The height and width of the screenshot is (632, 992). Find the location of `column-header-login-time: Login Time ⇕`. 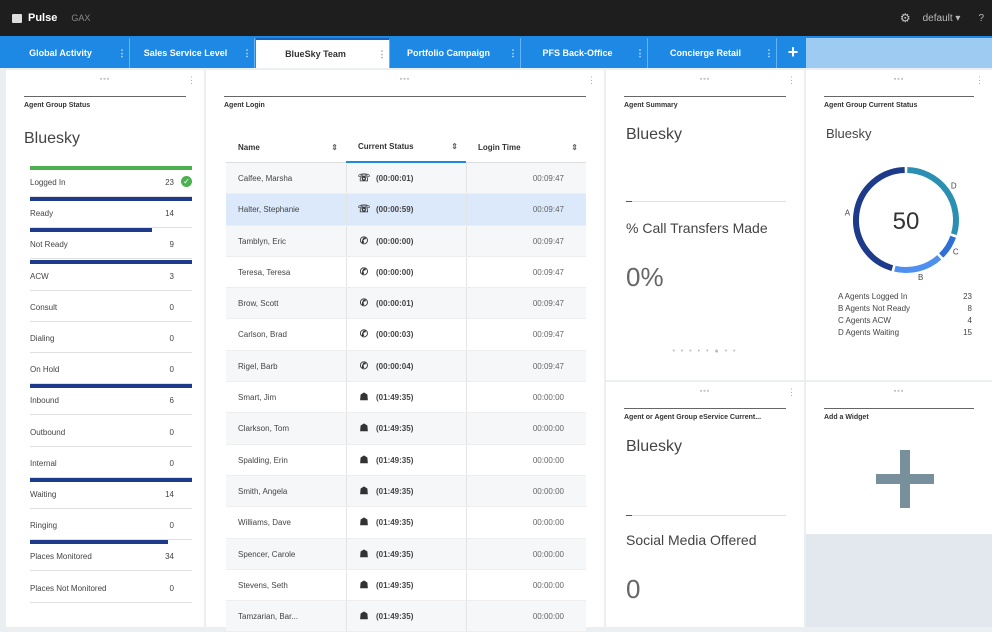

column-header-login-time: Login Time ⇕ is located at coordinates (526, 147).